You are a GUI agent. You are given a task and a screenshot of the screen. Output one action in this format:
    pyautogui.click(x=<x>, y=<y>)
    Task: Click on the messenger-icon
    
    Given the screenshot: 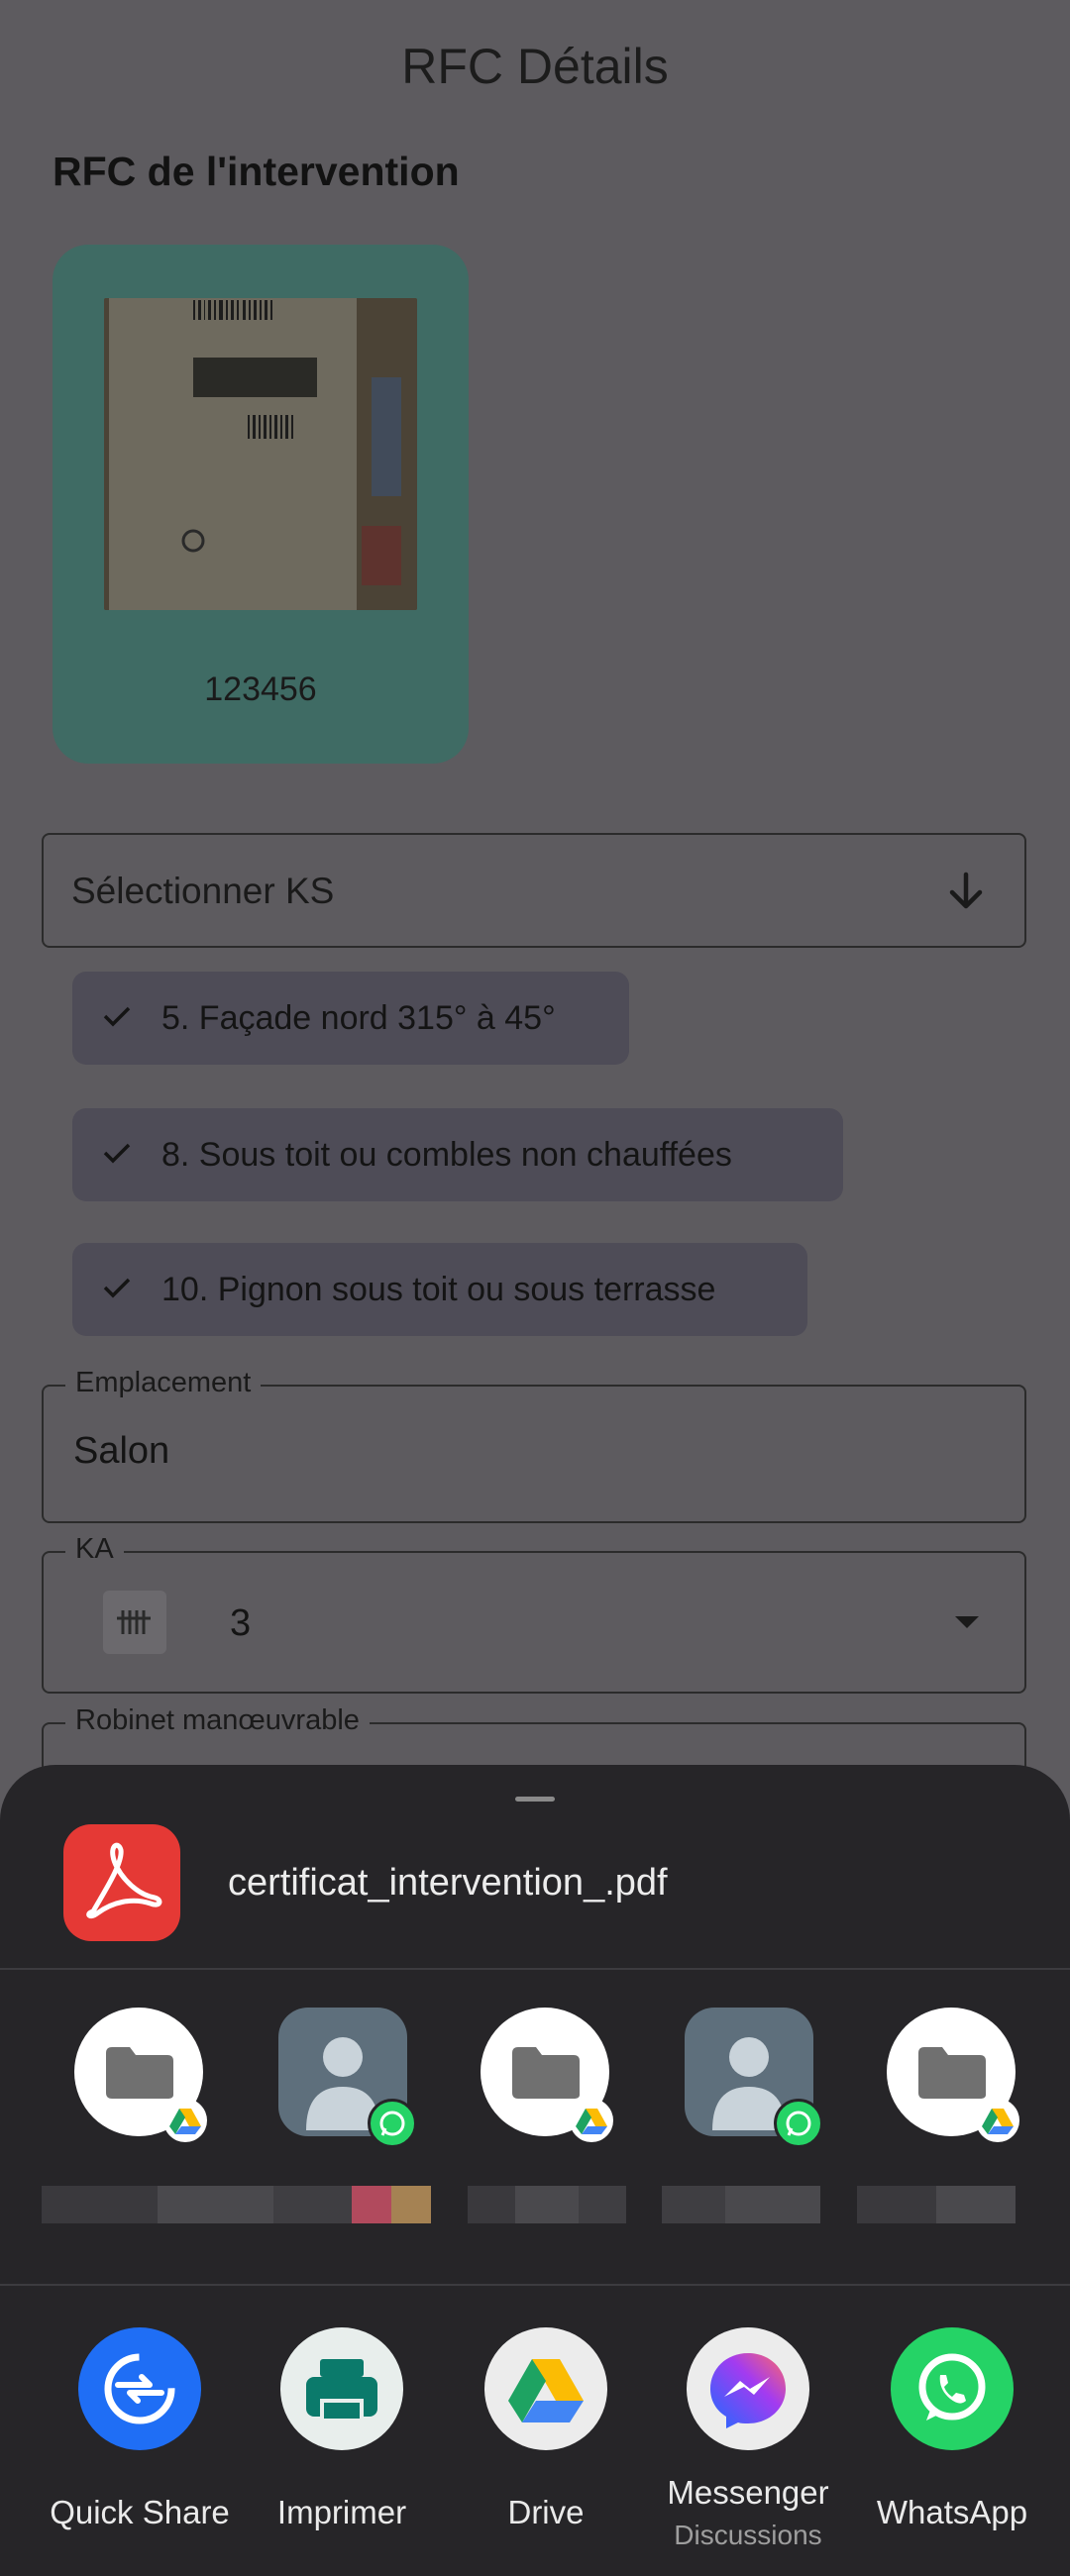 What is the action you would take?
    pyautogui.click(x=748, y=2388)
    